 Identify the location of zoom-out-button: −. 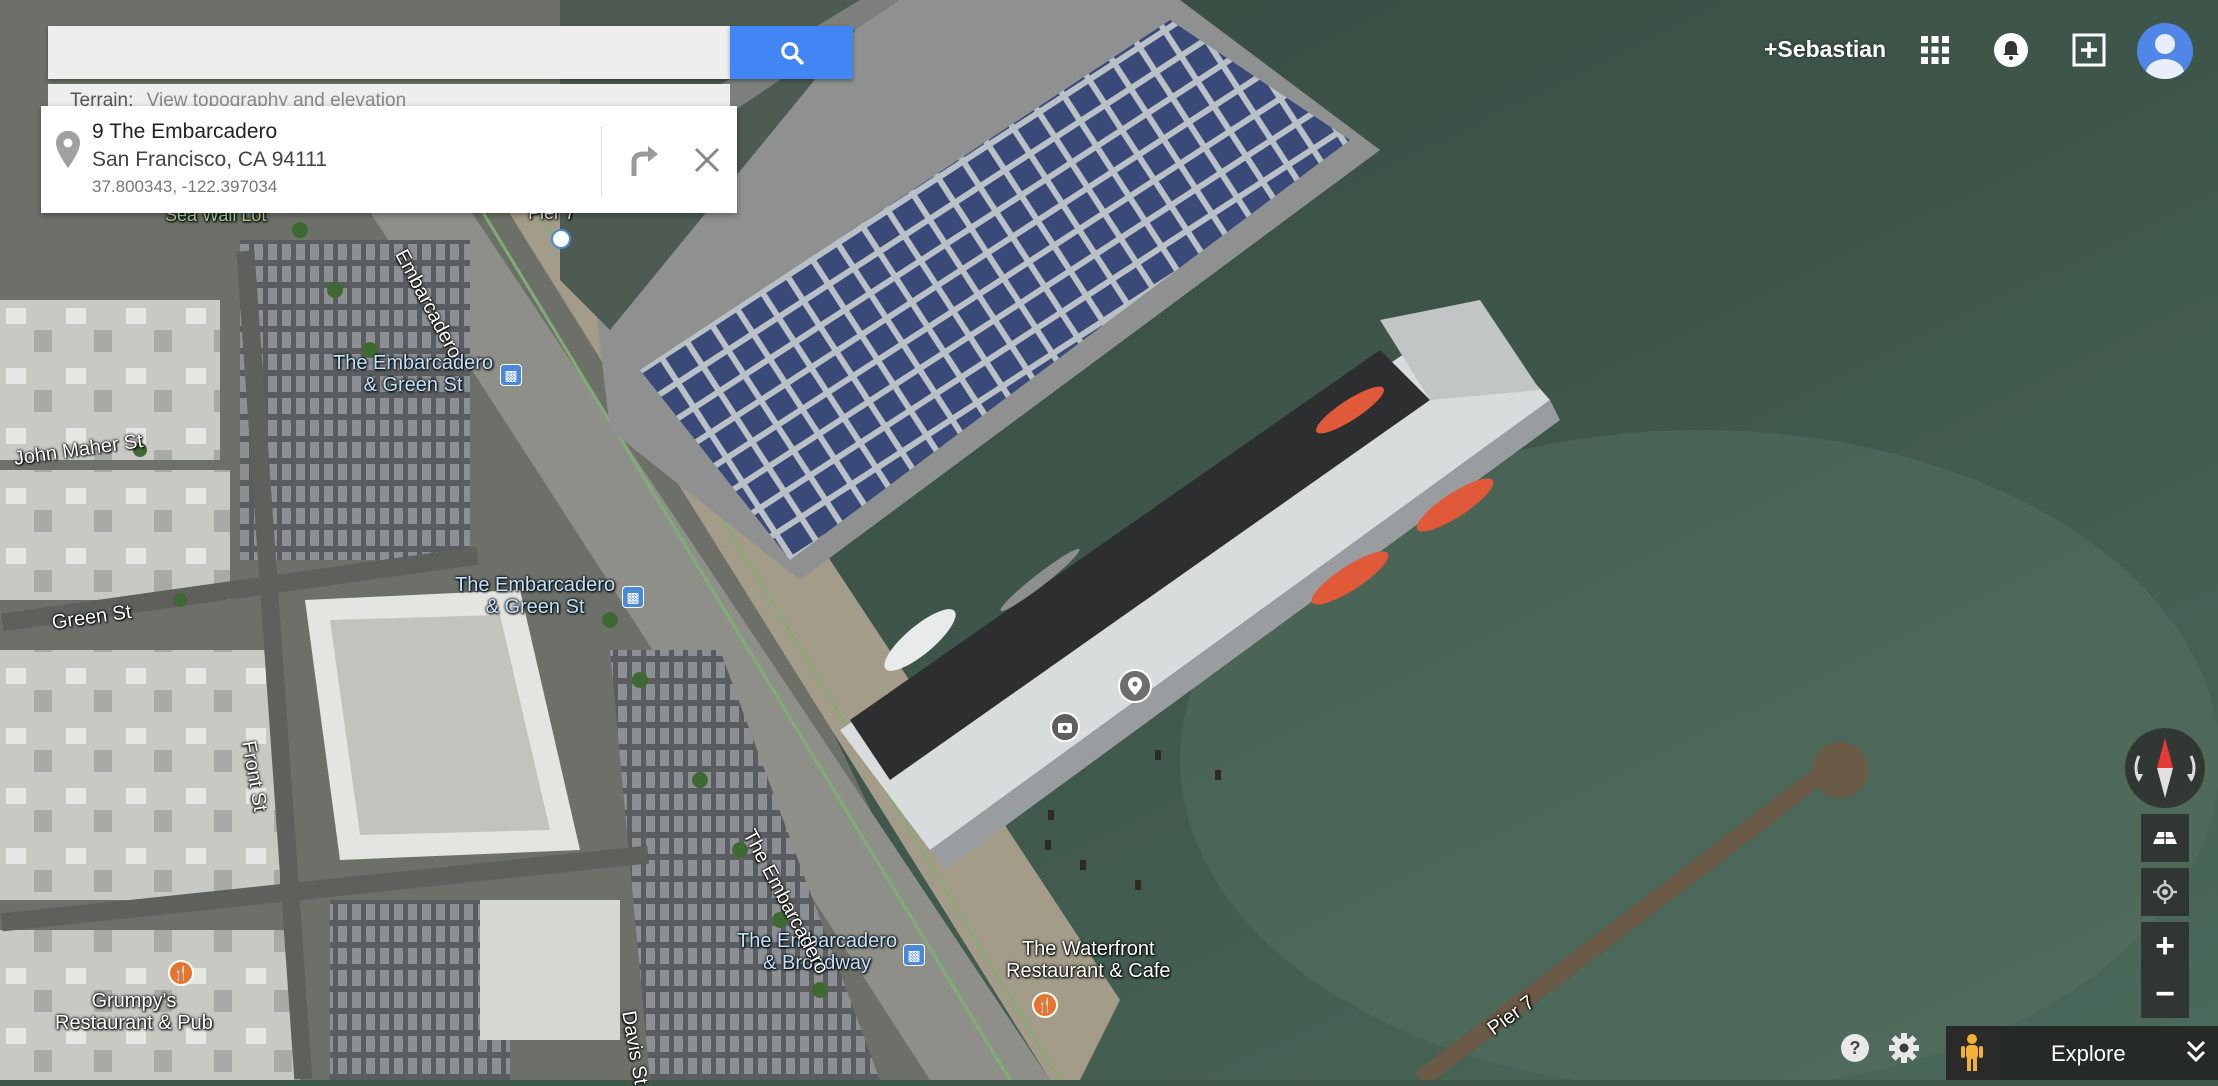
(2165, 994).